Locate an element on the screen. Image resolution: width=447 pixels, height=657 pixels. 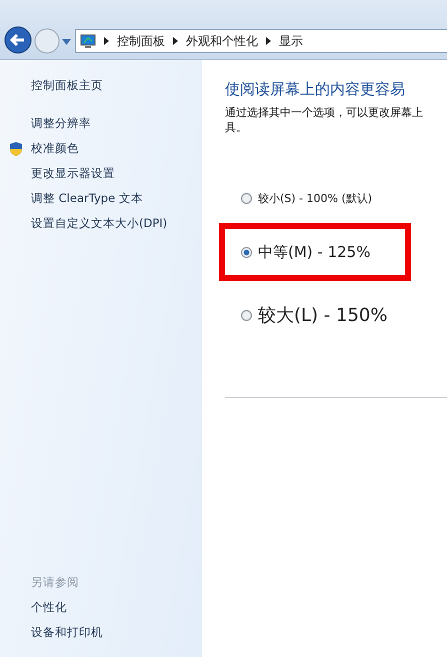
breadcrumb-item: 显示 is located at coordinates (291, 41).